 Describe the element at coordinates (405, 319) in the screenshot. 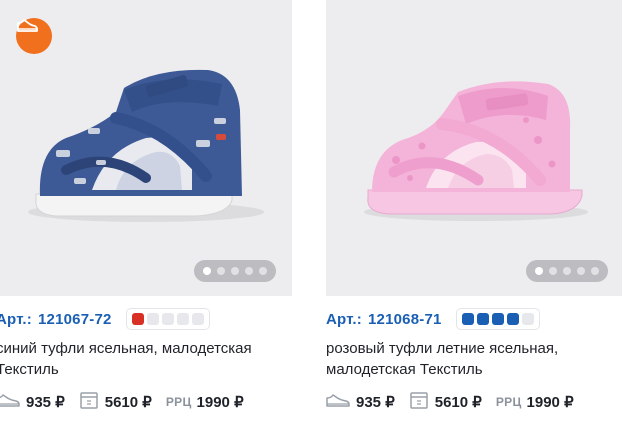

I see `article-value: 121068-71` at that location.